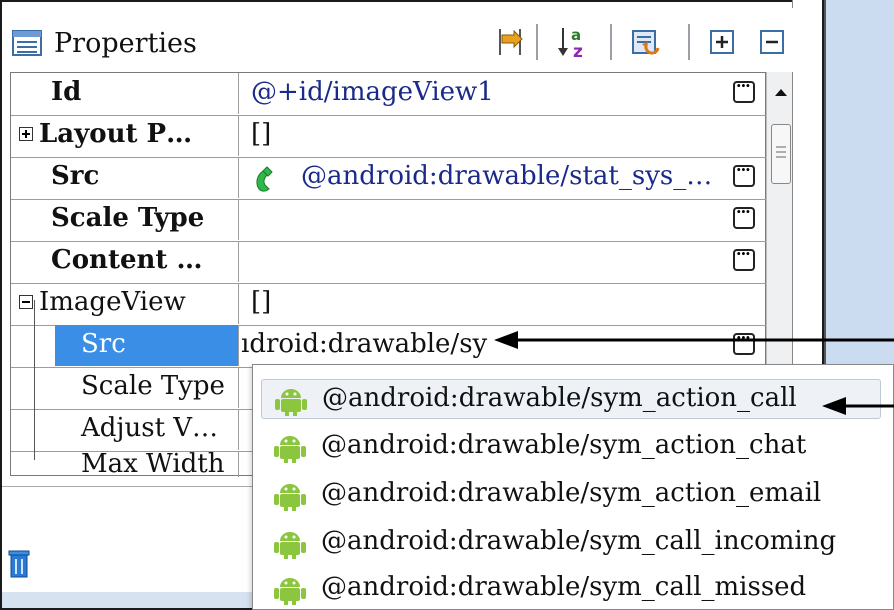 Image resolution: width=894 pixels, height=610 pixels. I want to click on arrow-to-suggestion, so click(858, 406).